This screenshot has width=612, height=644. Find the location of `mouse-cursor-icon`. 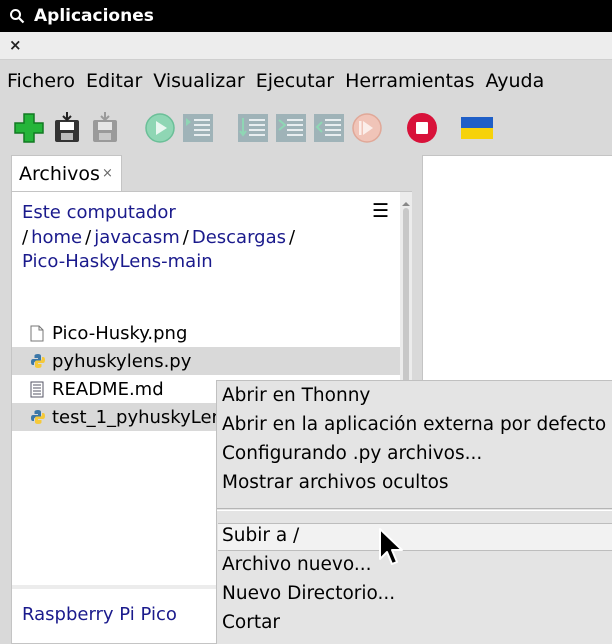

mouse-cursor-icon is located at coordinates (391, 547).